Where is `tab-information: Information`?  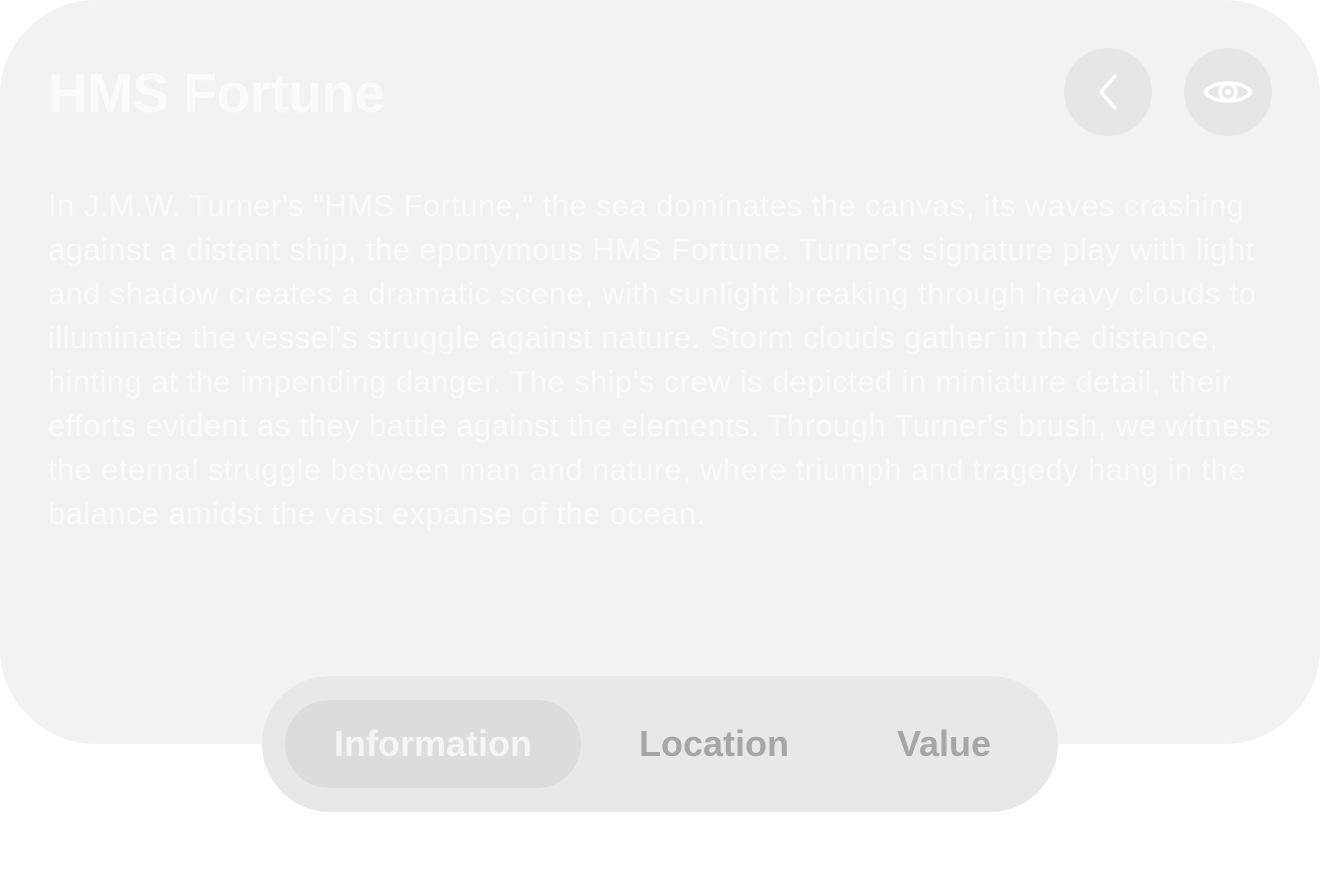 tab-information: Information is located at coordinates (433, 744).